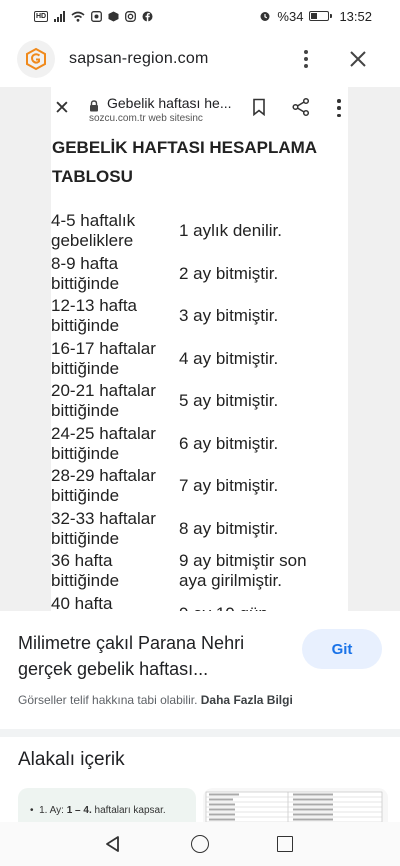 This screenshot has height=866, width=400. Describe the element at coordinates (138, 59) in the screenshot. I see `site-name: sapsan-region.com` at that location.